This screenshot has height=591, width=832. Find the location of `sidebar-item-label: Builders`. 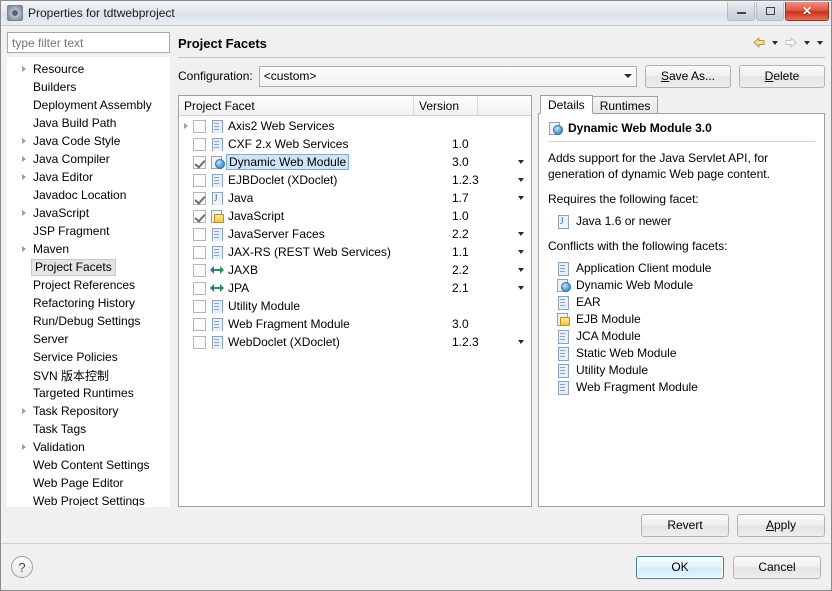

sidebar-item-label: Builders is located at coordinates (55, 87).